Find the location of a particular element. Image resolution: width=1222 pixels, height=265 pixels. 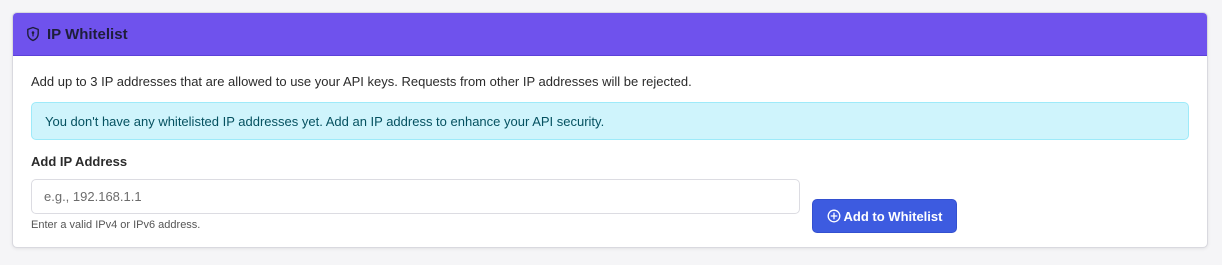

card-title: IP Whitelist is located at coordinates (87, 34).